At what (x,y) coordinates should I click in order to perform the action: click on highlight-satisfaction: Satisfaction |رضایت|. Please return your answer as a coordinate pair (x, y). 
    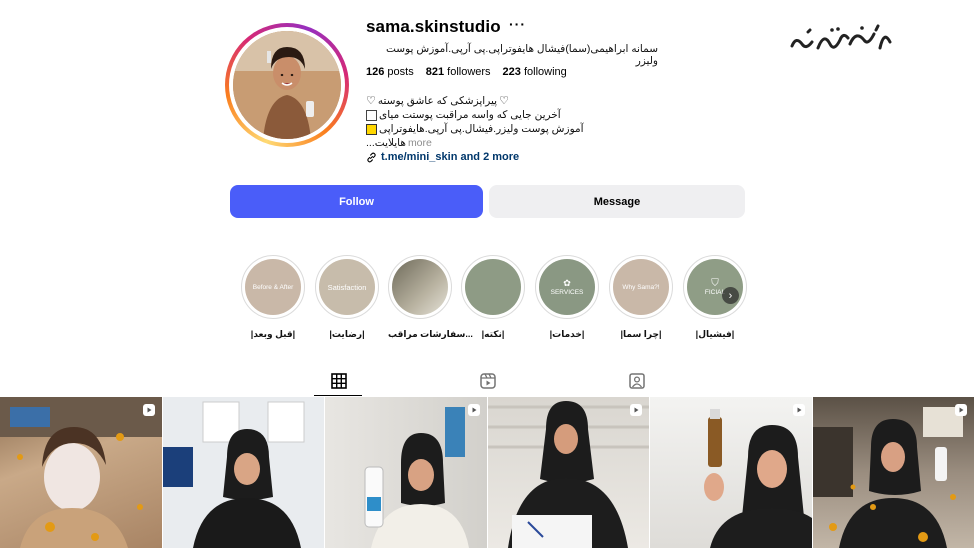
    Looking at the image, I should click on (347, 297).